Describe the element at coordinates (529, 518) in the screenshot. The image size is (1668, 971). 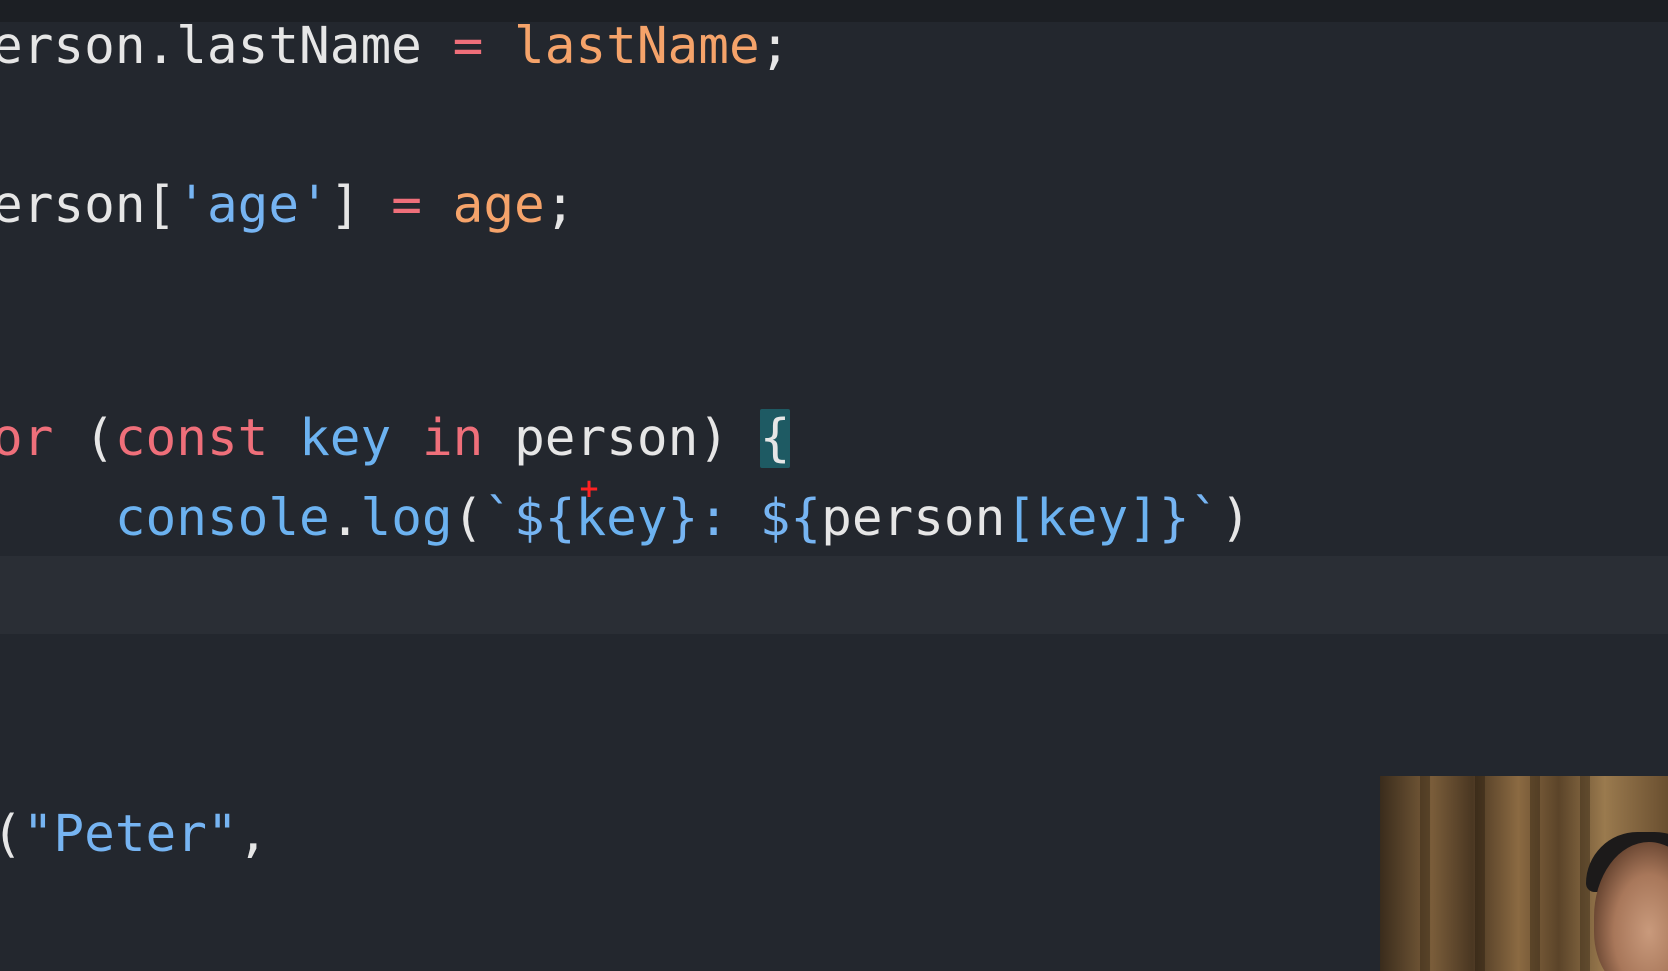
I see `code-token: `${` at that location.